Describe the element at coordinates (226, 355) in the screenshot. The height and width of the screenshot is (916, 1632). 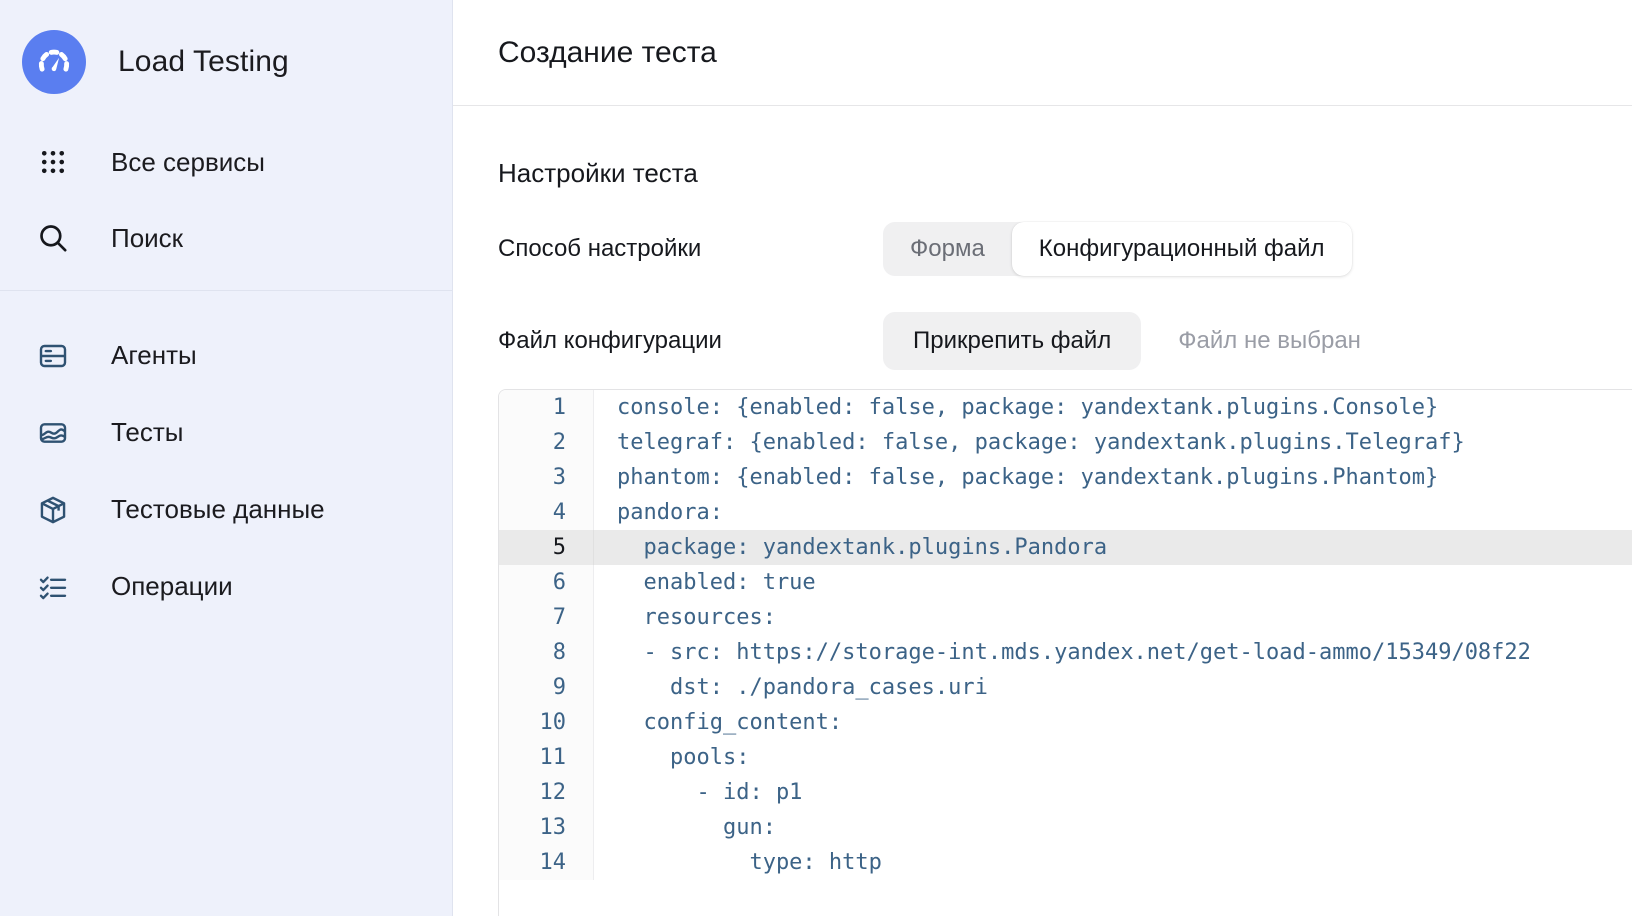
I see `sidebar-item-agents: Агенты` at that location.